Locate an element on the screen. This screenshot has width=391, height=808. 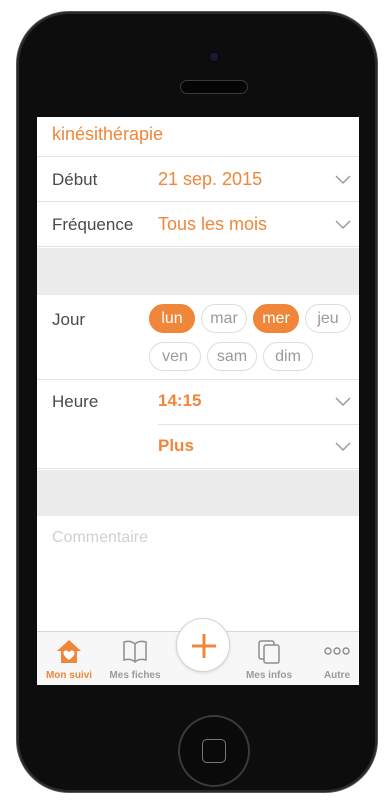
home-button is located at coordinates (214, 751).